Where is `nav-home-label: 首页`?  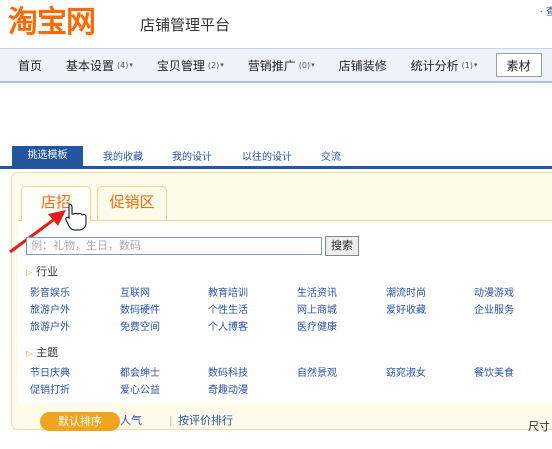
nav-home-label: 首页 is located at coordinates (30, 65).